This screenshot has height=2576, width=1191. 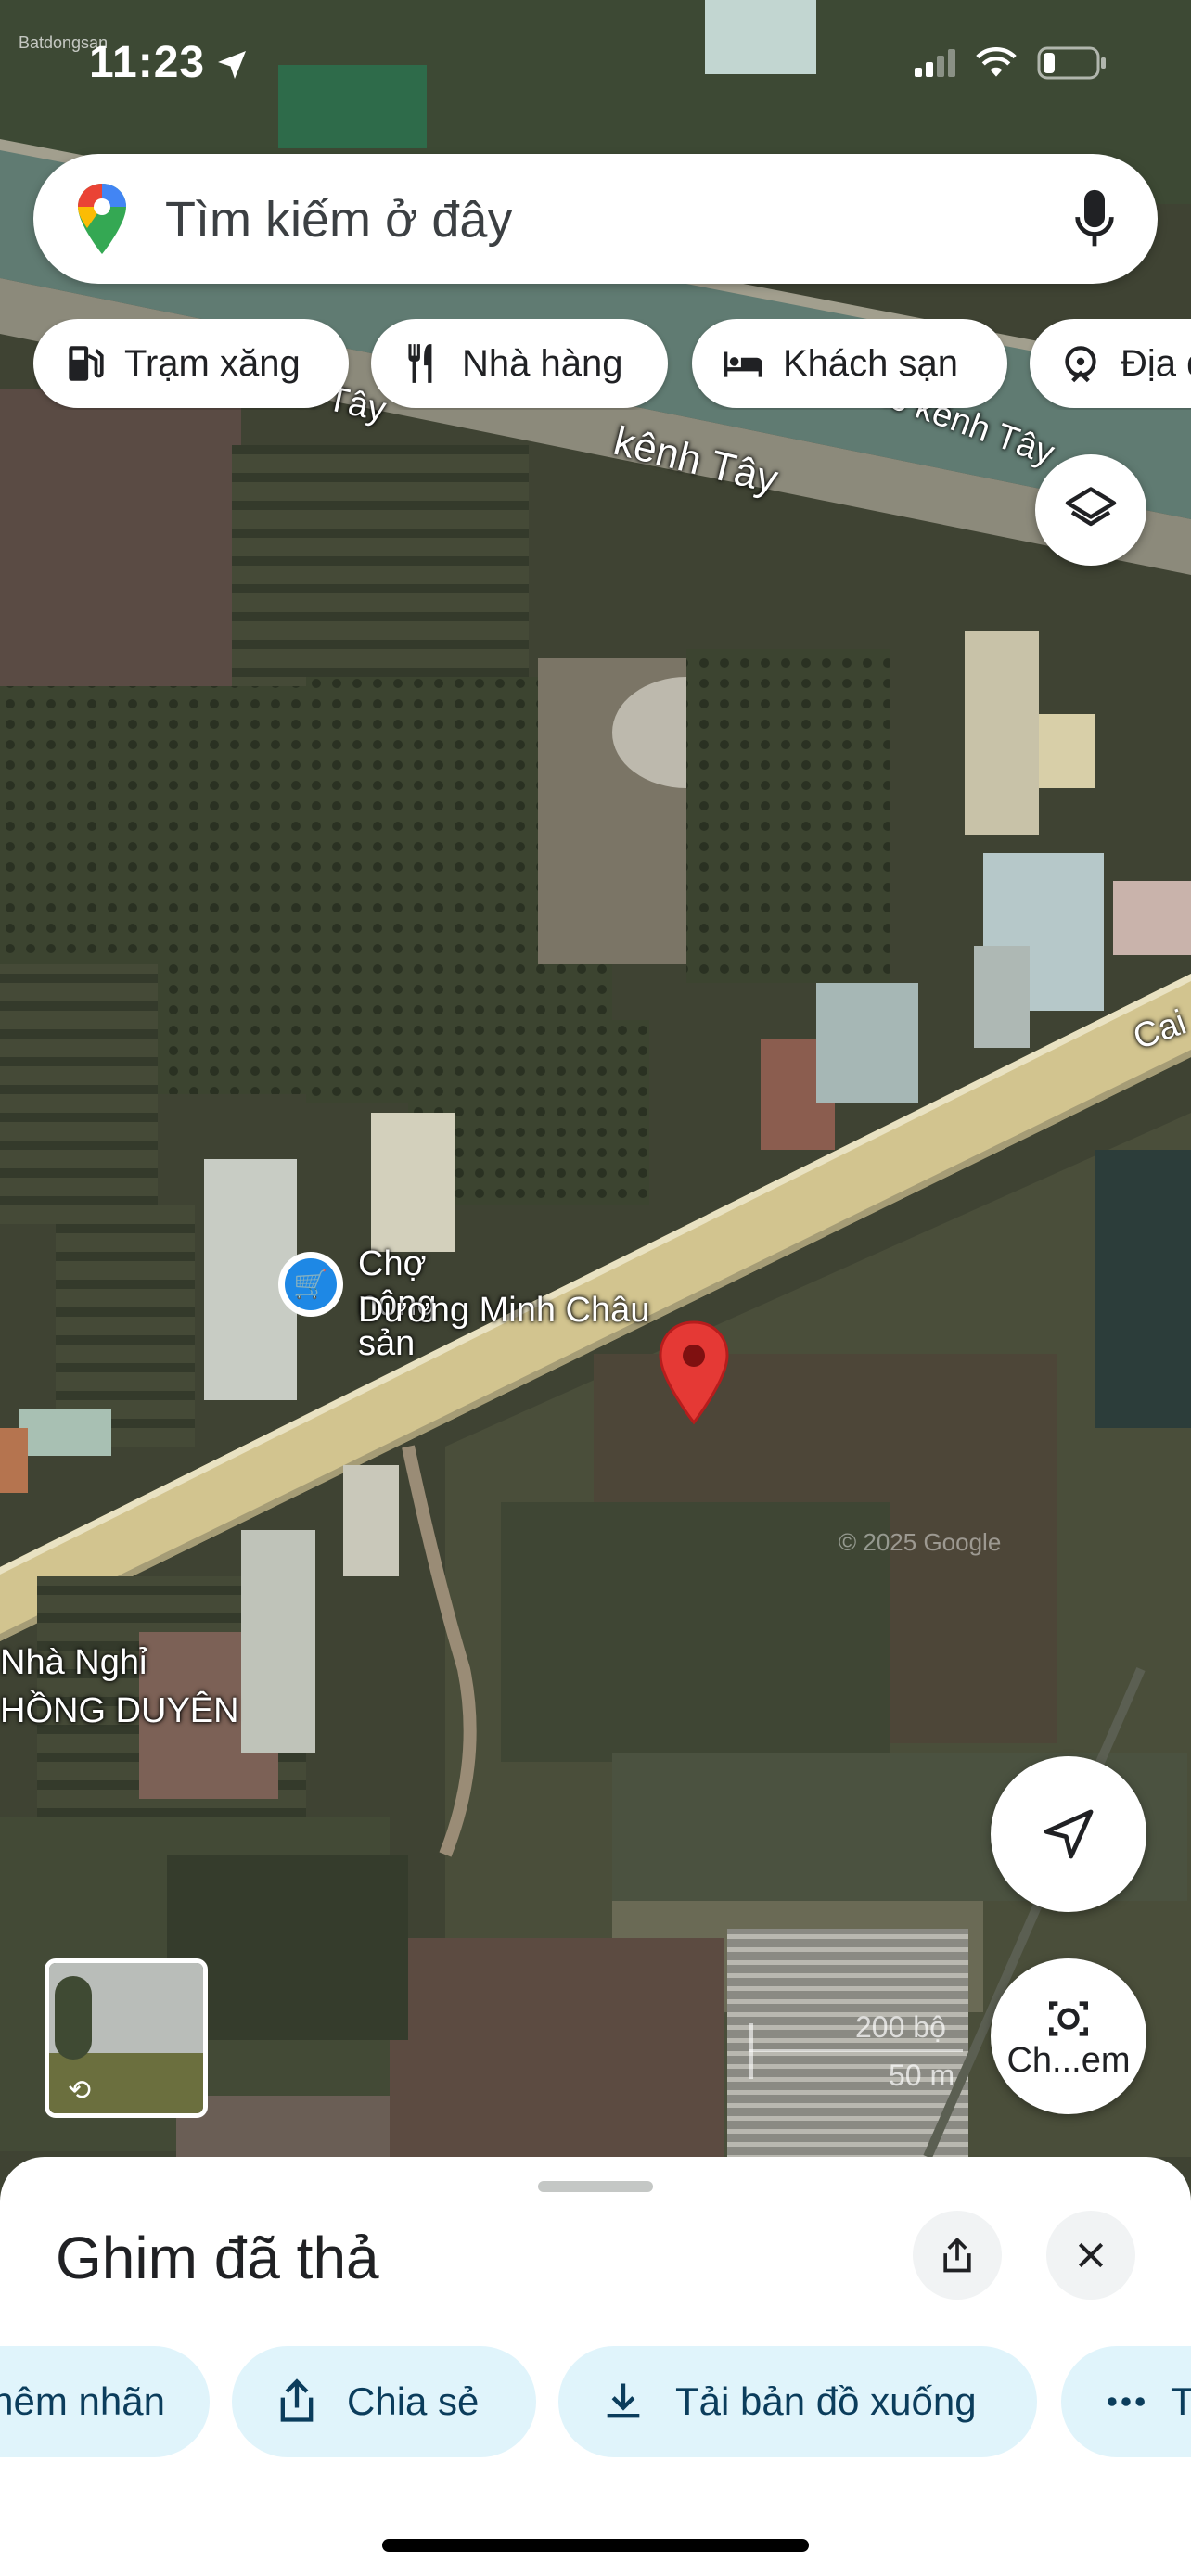 I want to click on sheet-drag-handle, so click(x=595, y=2186).